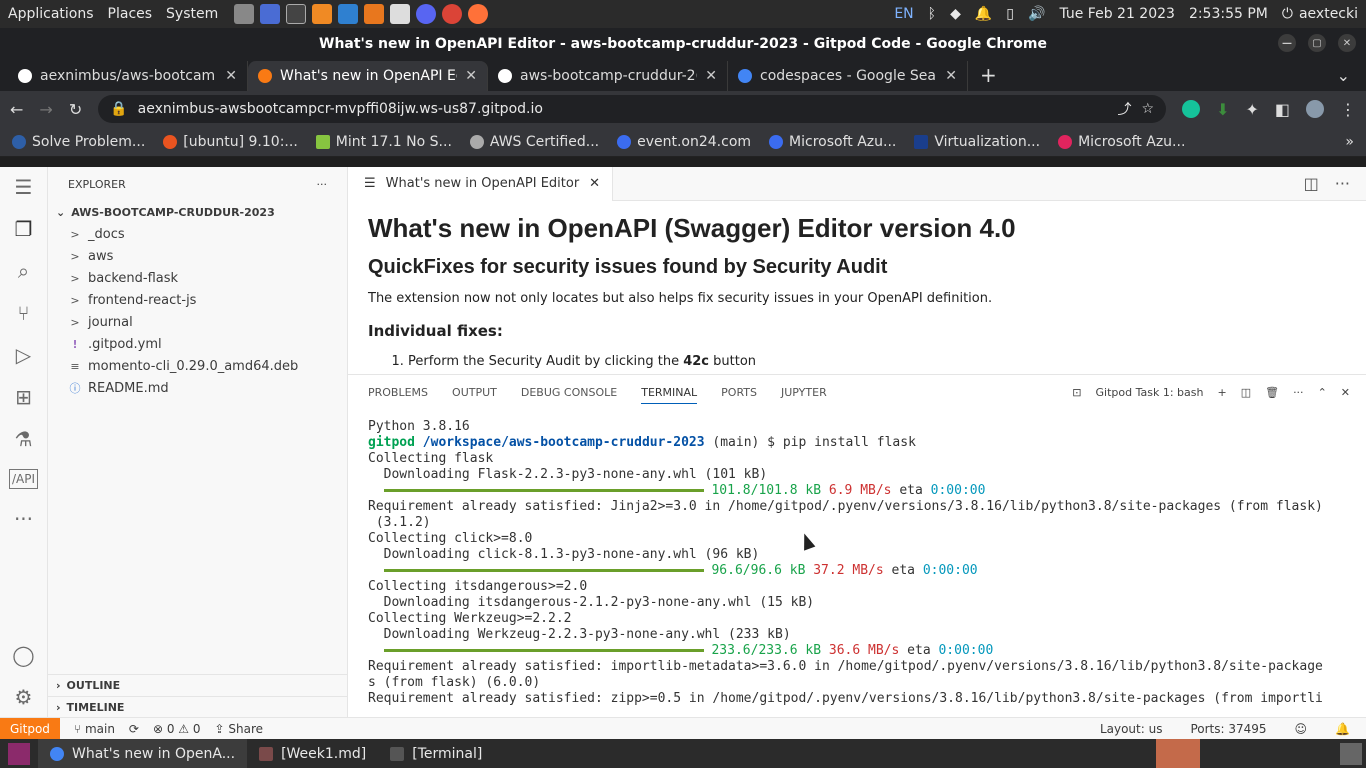 The image size is (1366, 768). I want to click on wifi-icon: ◆, so click(955, 14).